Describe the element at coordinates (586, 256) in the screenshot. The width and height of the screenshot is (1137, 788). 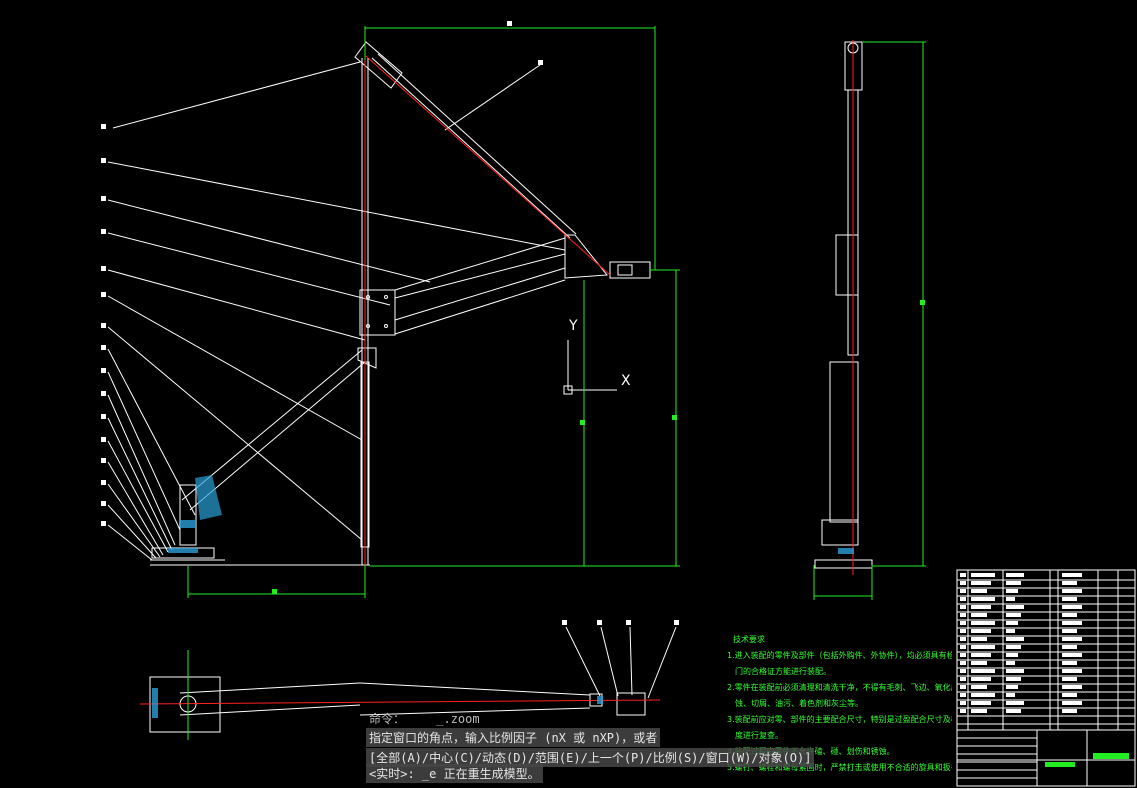
I see `boom-head-plate` at that location.